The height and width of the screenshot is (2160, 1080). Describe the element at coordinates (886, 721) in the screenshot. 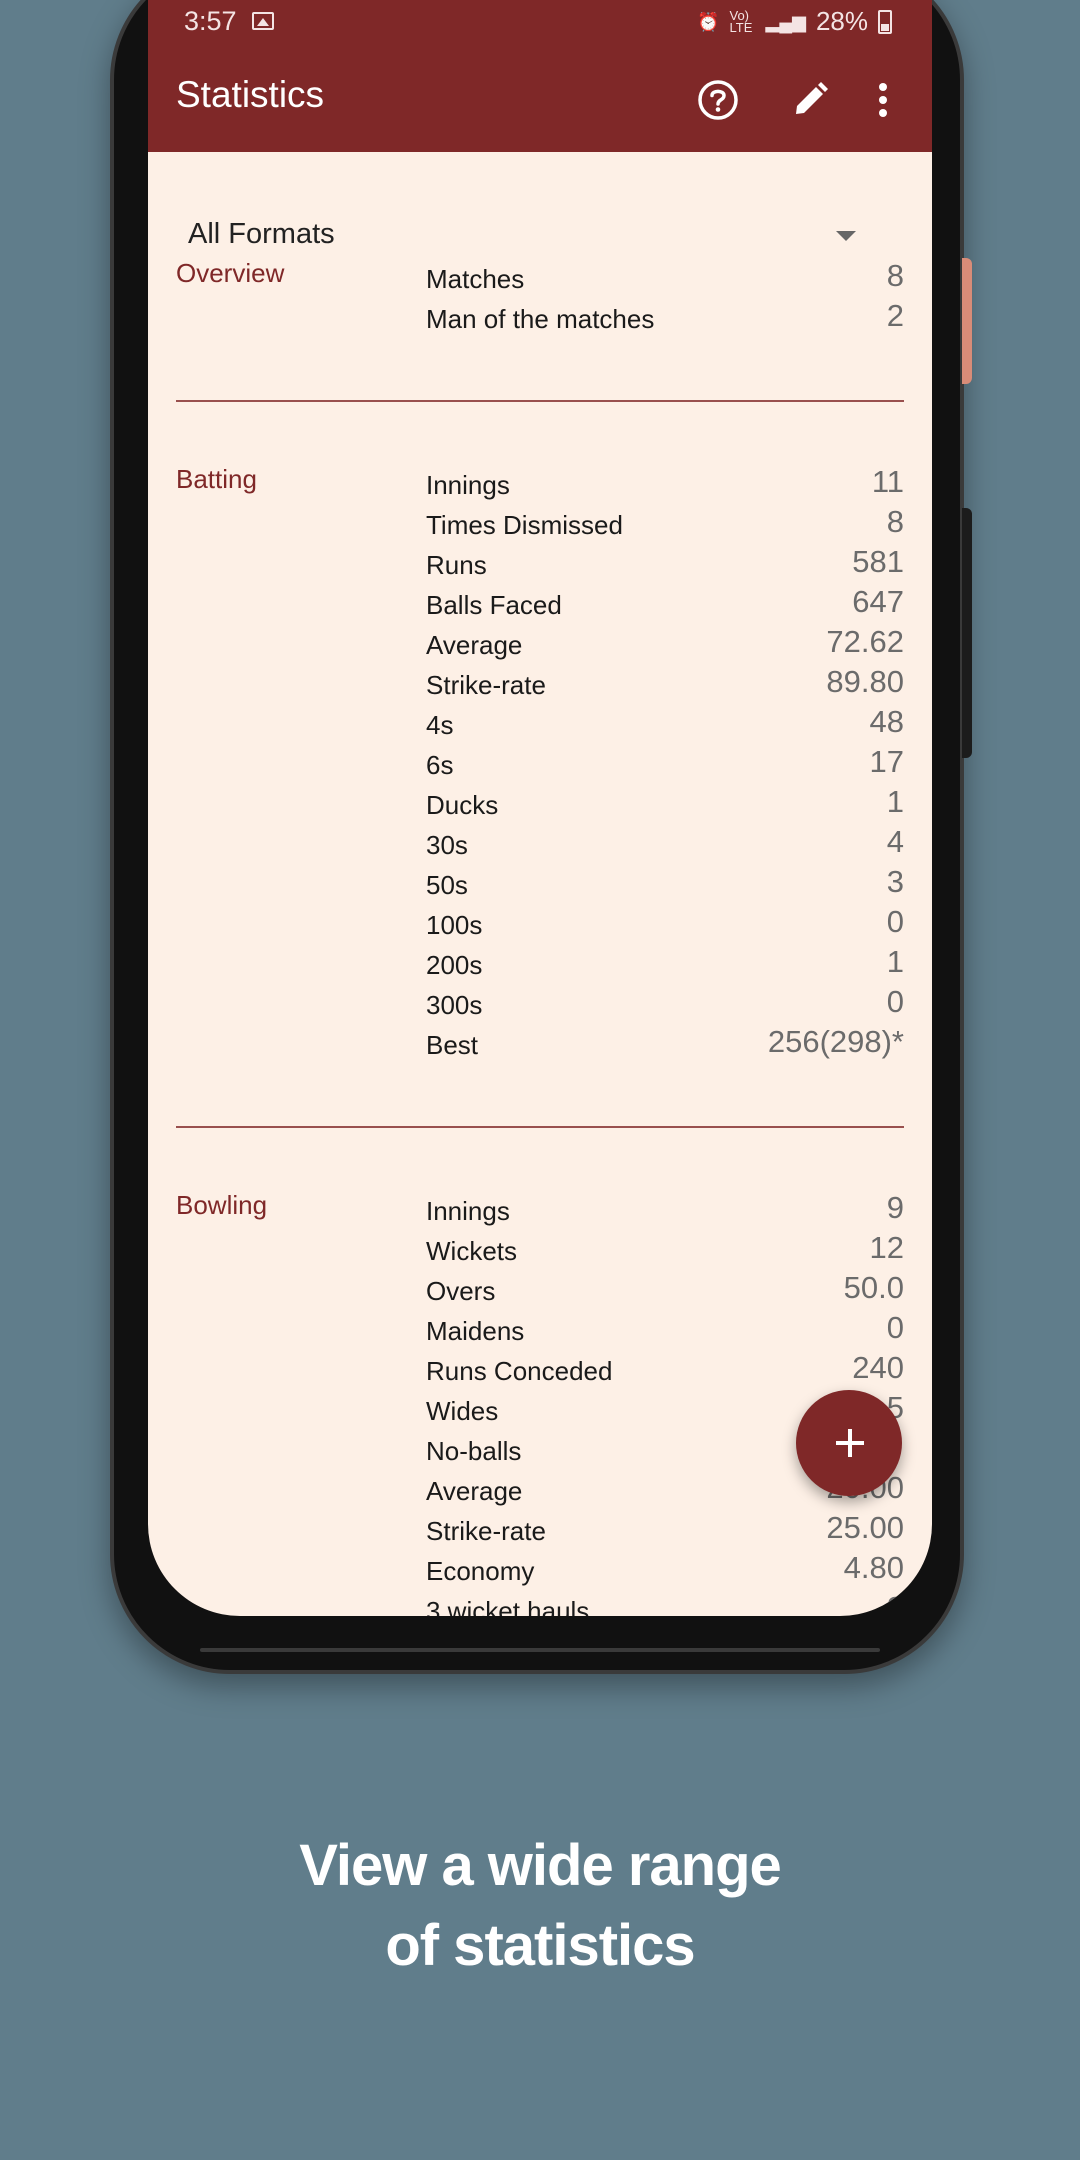

I see `stat-value: 48` at that location.